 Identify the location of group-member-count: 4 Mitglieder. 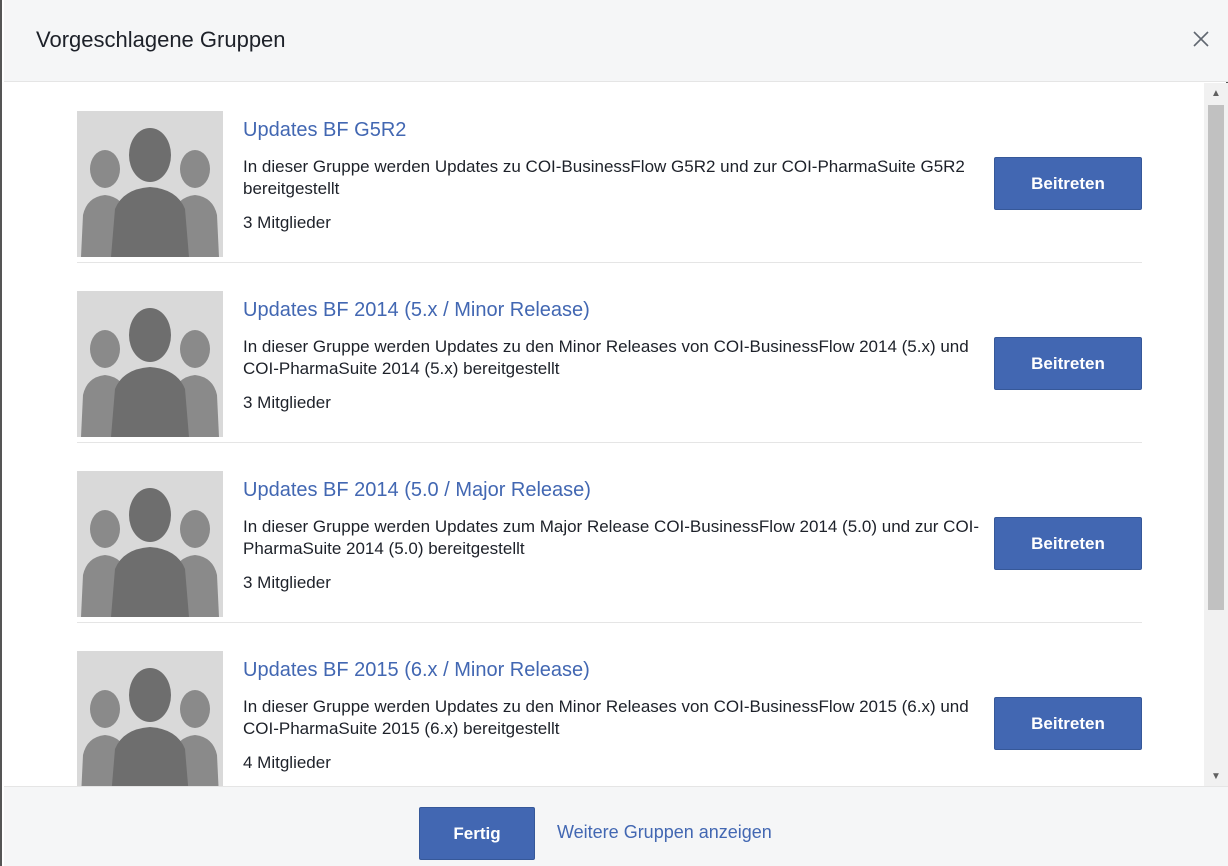
(287, 762).